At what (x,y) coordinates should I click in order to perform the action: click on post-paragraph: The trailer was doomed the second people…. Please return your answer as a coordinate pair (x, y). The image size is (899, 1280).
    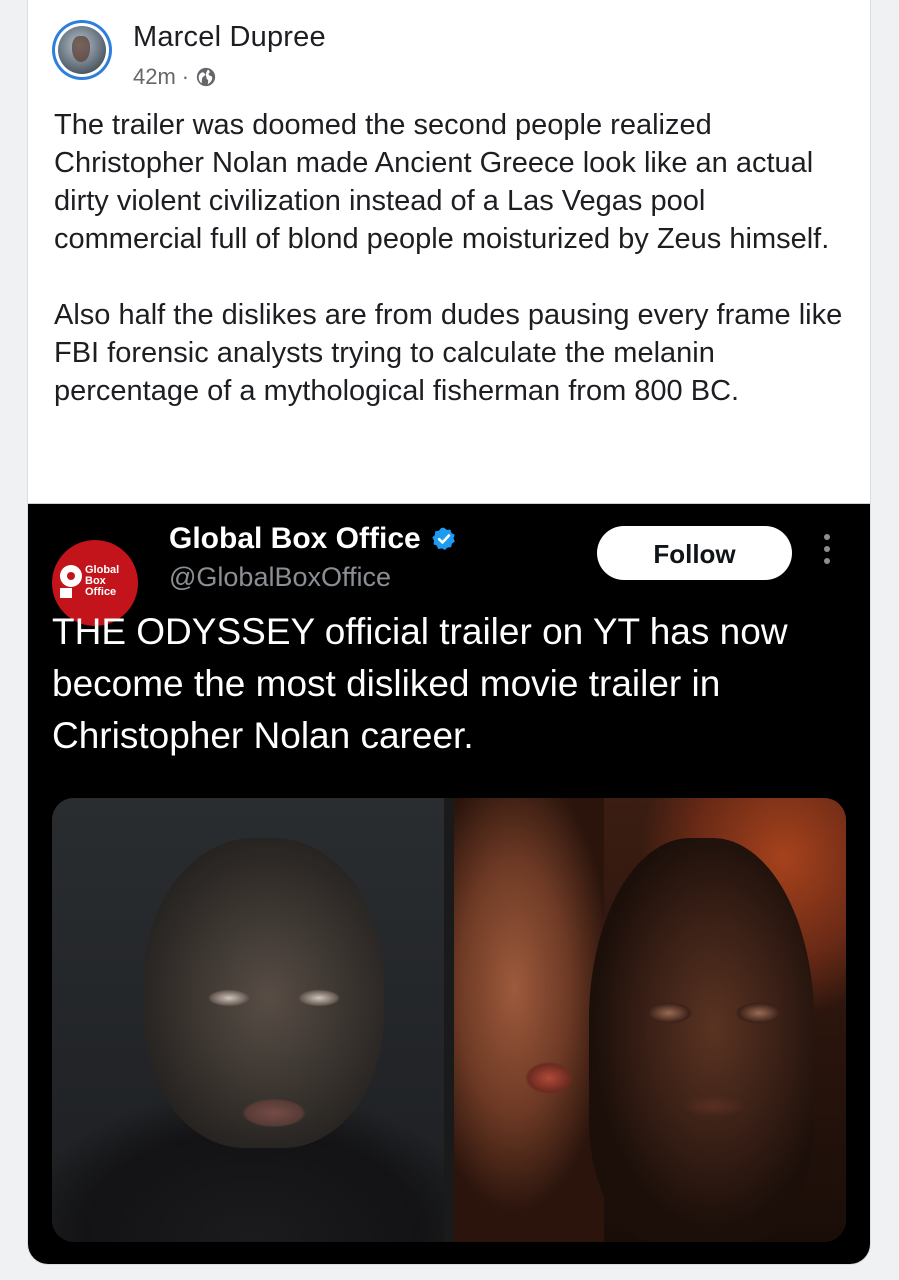
    Looking at the image, I should click on (442, 182).